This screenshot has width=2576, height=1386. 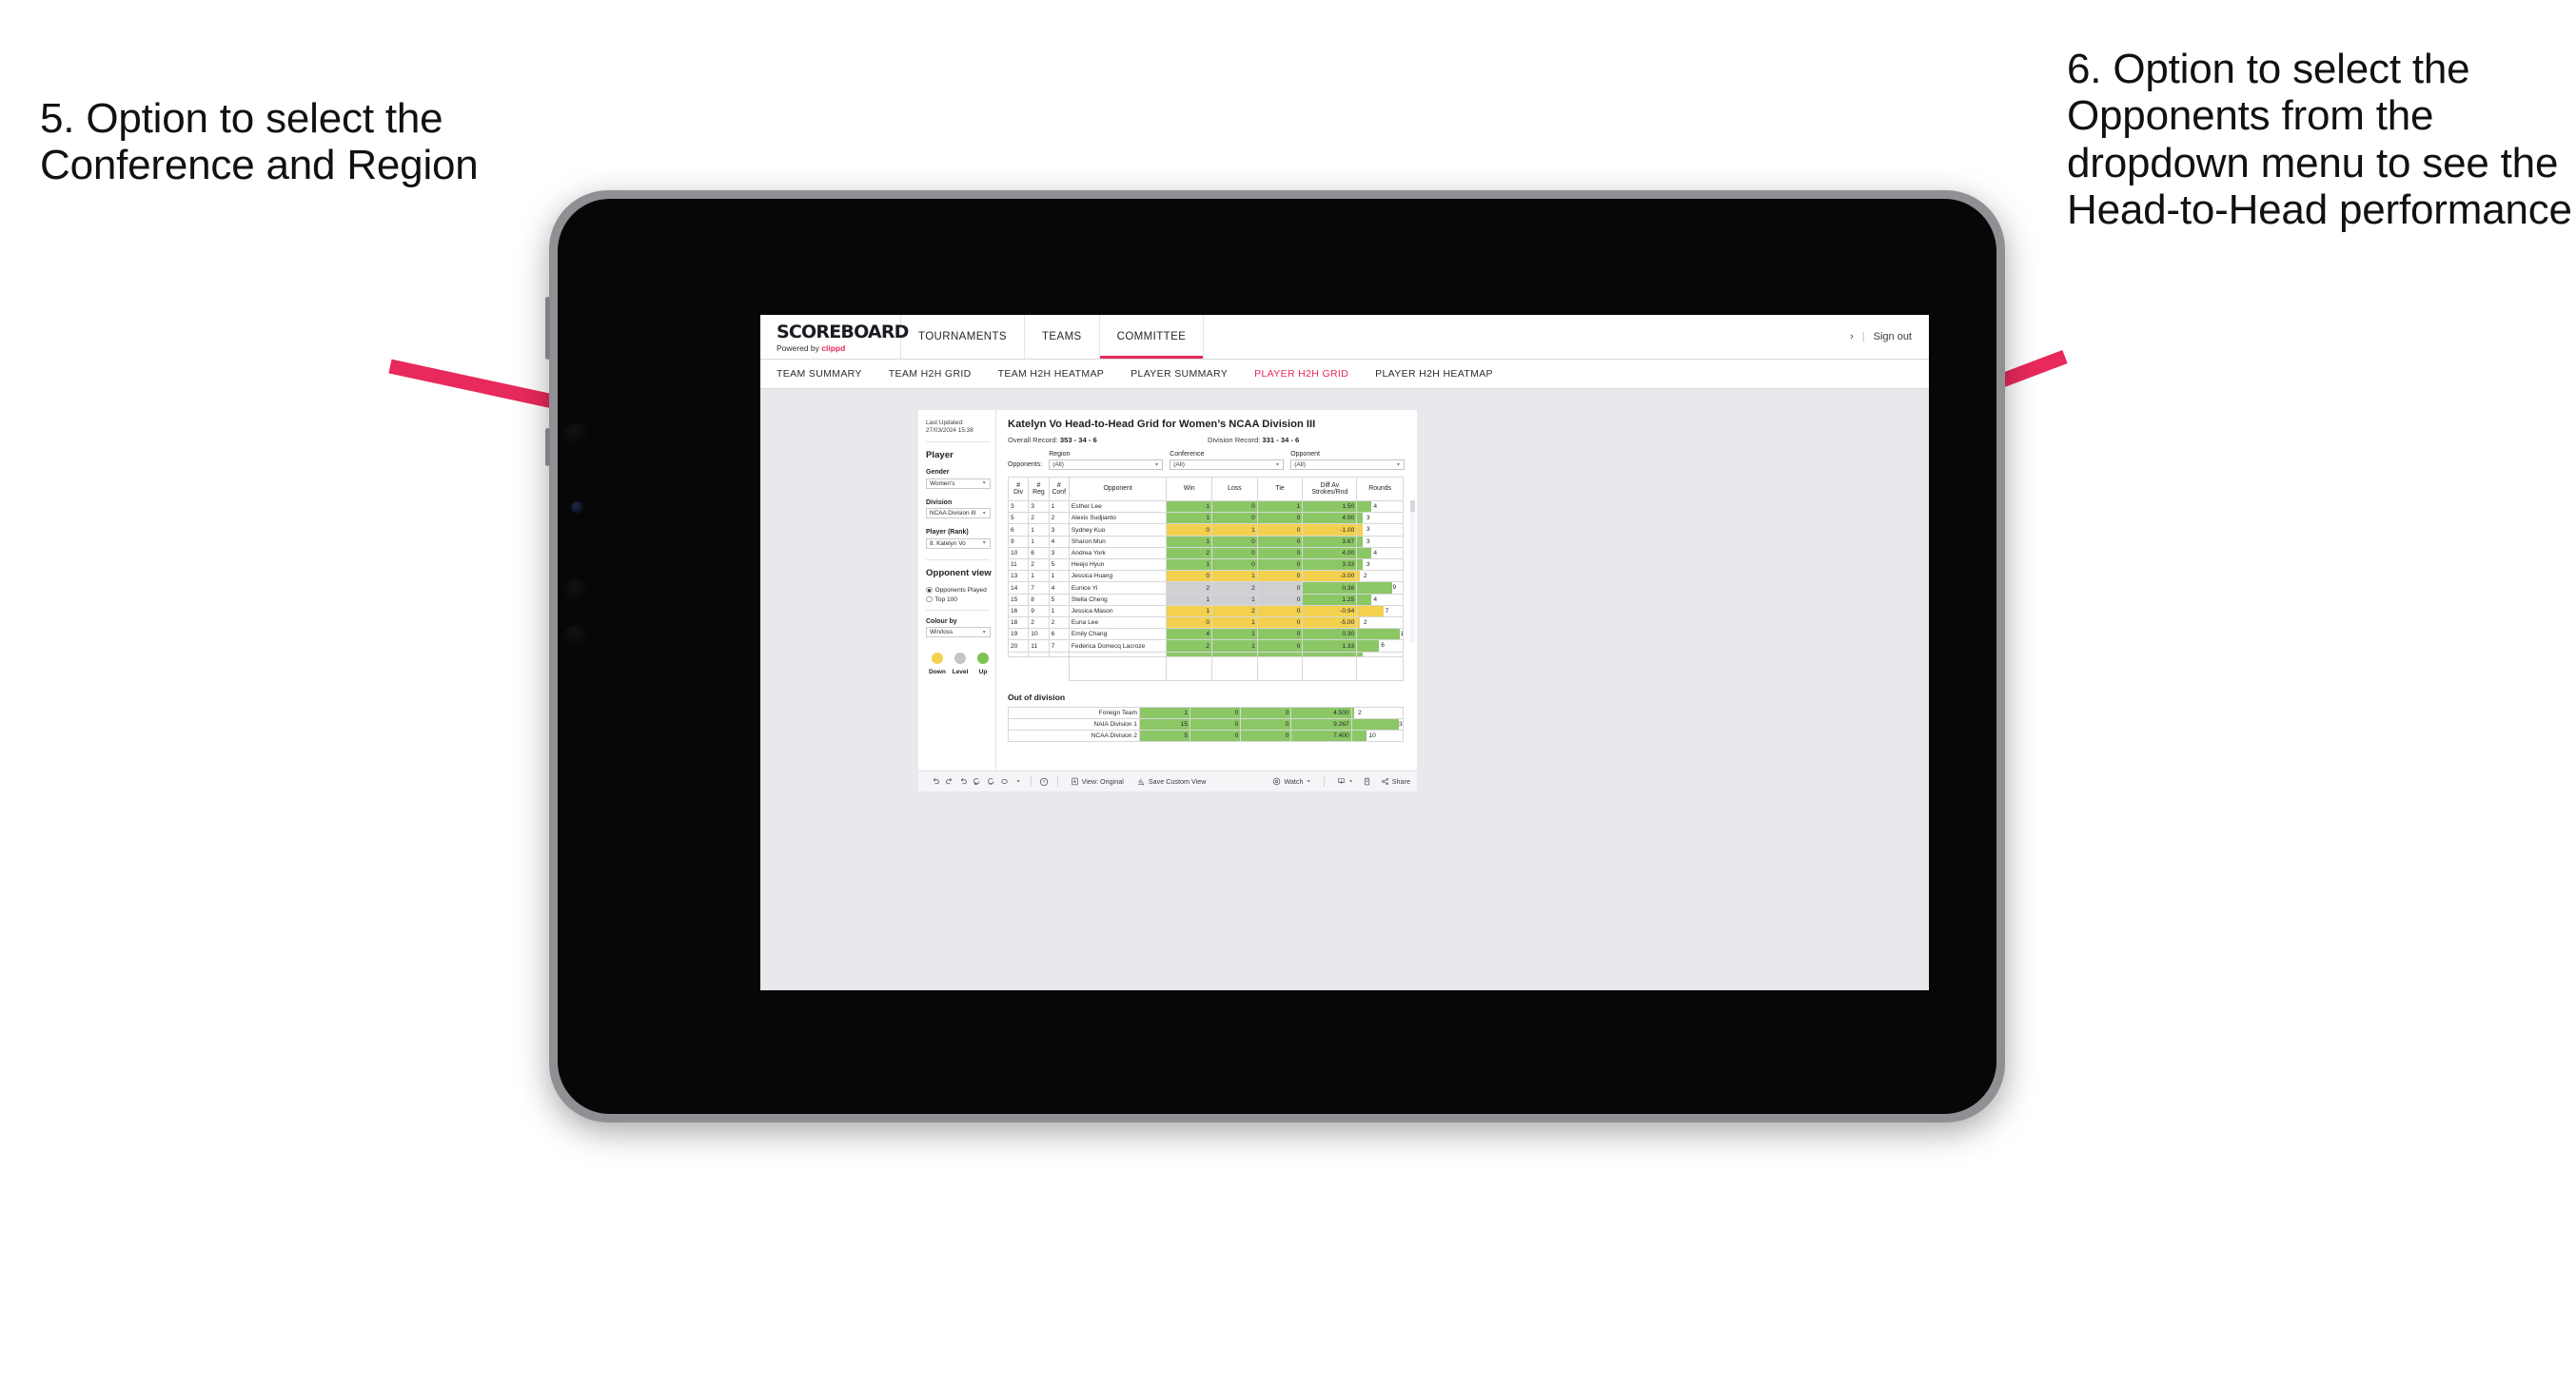 I want to click on cell-tie: 0, so click(x=1266, y=736).